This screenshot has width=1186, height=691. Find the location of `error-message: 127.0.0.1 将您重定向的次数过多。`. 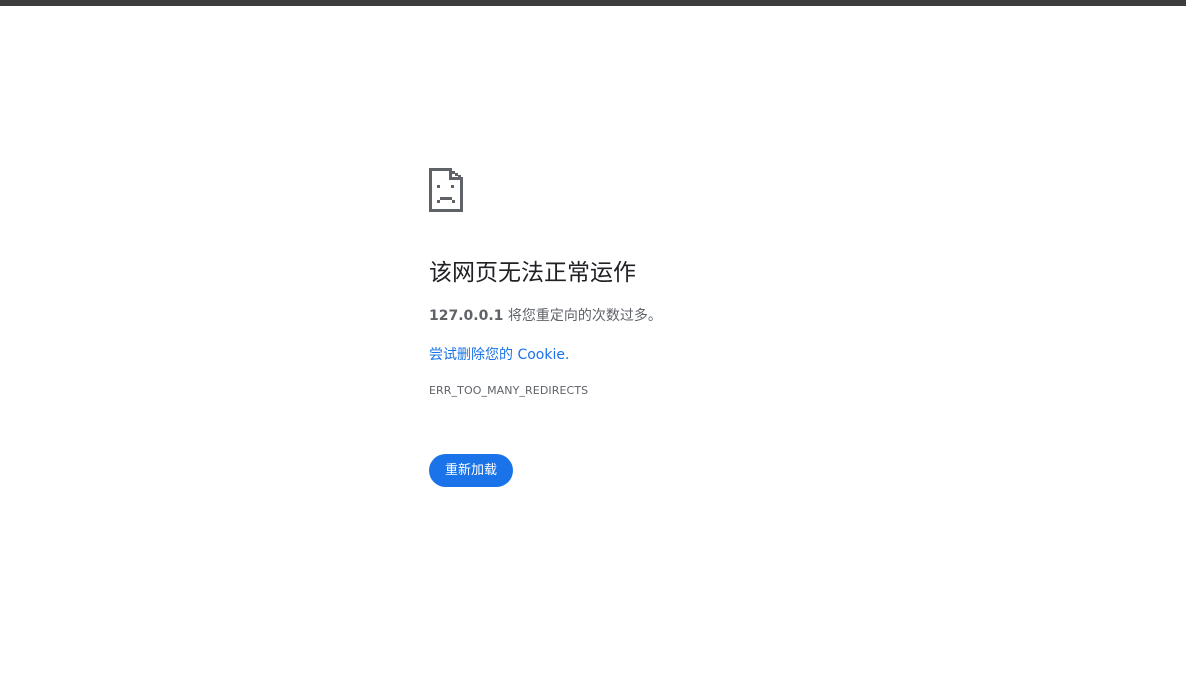

error-message: 127.0.0.1 将您重定向的次数过多。 is located at coordinates (729, 316).